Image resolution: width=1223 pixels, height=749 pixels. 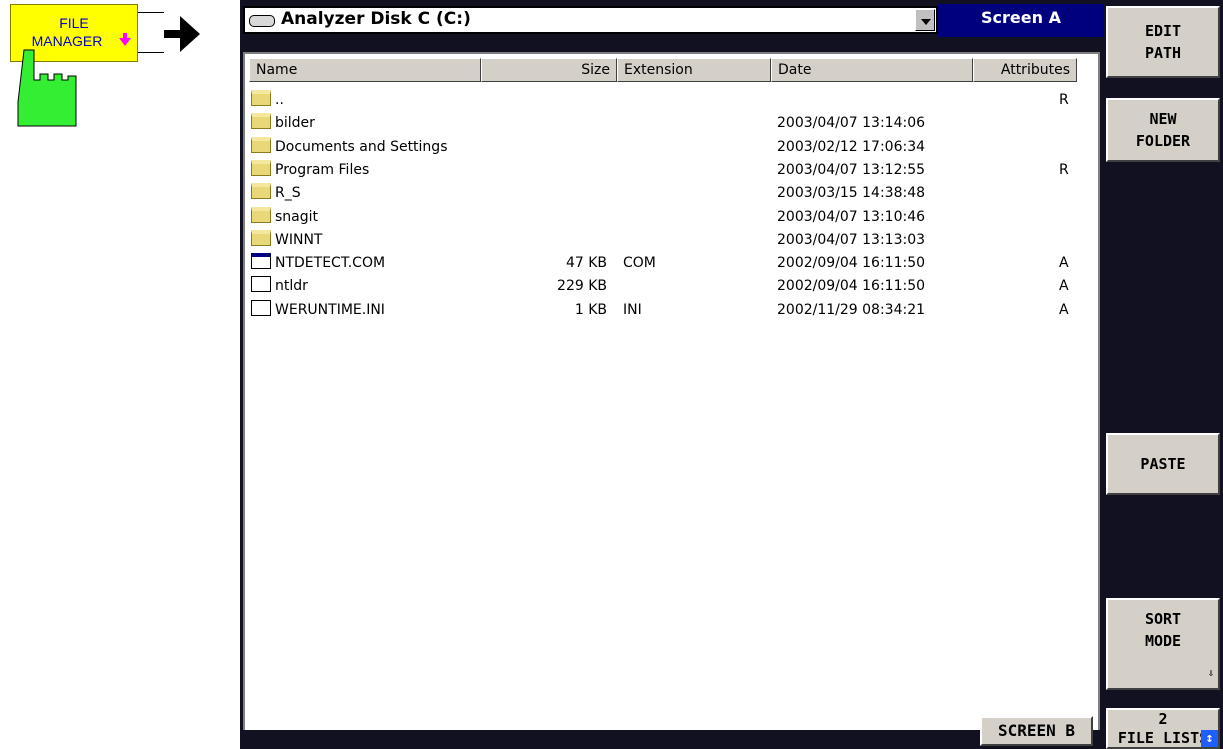 What do you see at coordinates (261, 307) in the screenshot?
I see `ini-file-icon` at bounding box center [261, 307].